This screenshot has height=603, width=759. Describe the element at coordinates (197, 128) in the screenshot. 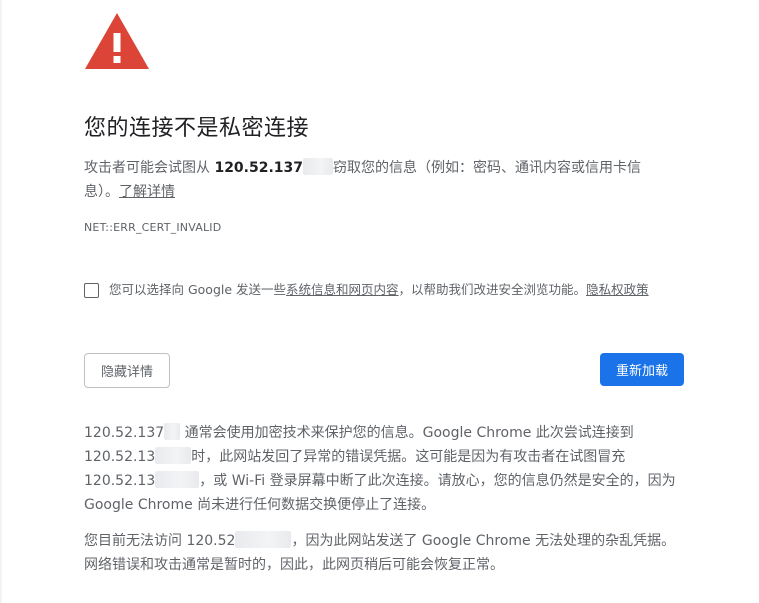

I see `page-title: 您的连接不是私密连接` at that location.